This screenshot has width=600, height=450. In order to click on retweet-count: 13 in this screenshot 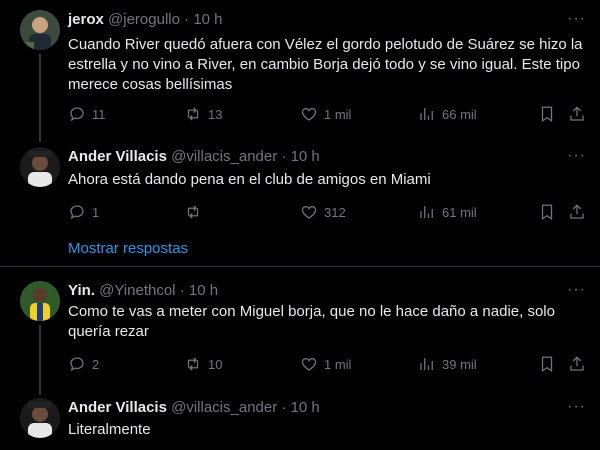, I will do `click(215, 114)`.